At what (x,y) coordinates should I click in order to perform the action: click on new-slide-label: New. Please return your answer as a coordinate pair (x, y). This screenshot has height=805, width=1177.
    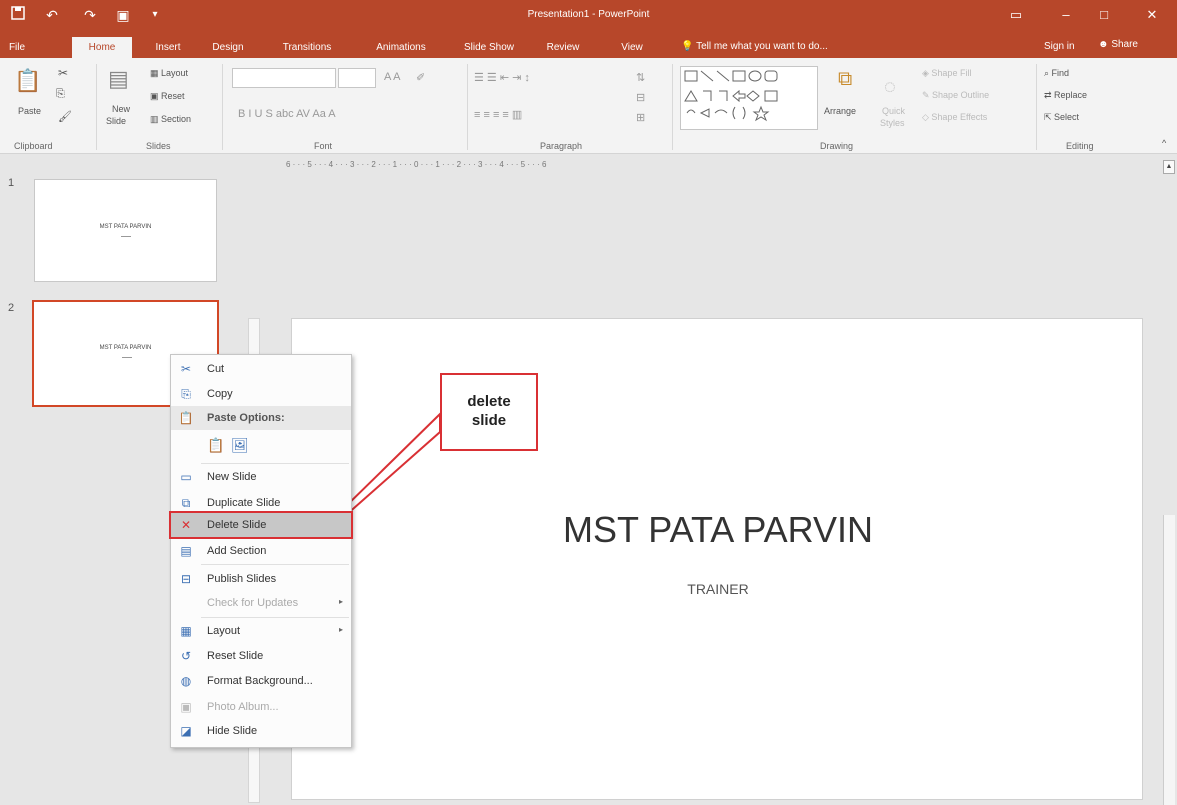
    Looking at the image, I should click on (121, 109).